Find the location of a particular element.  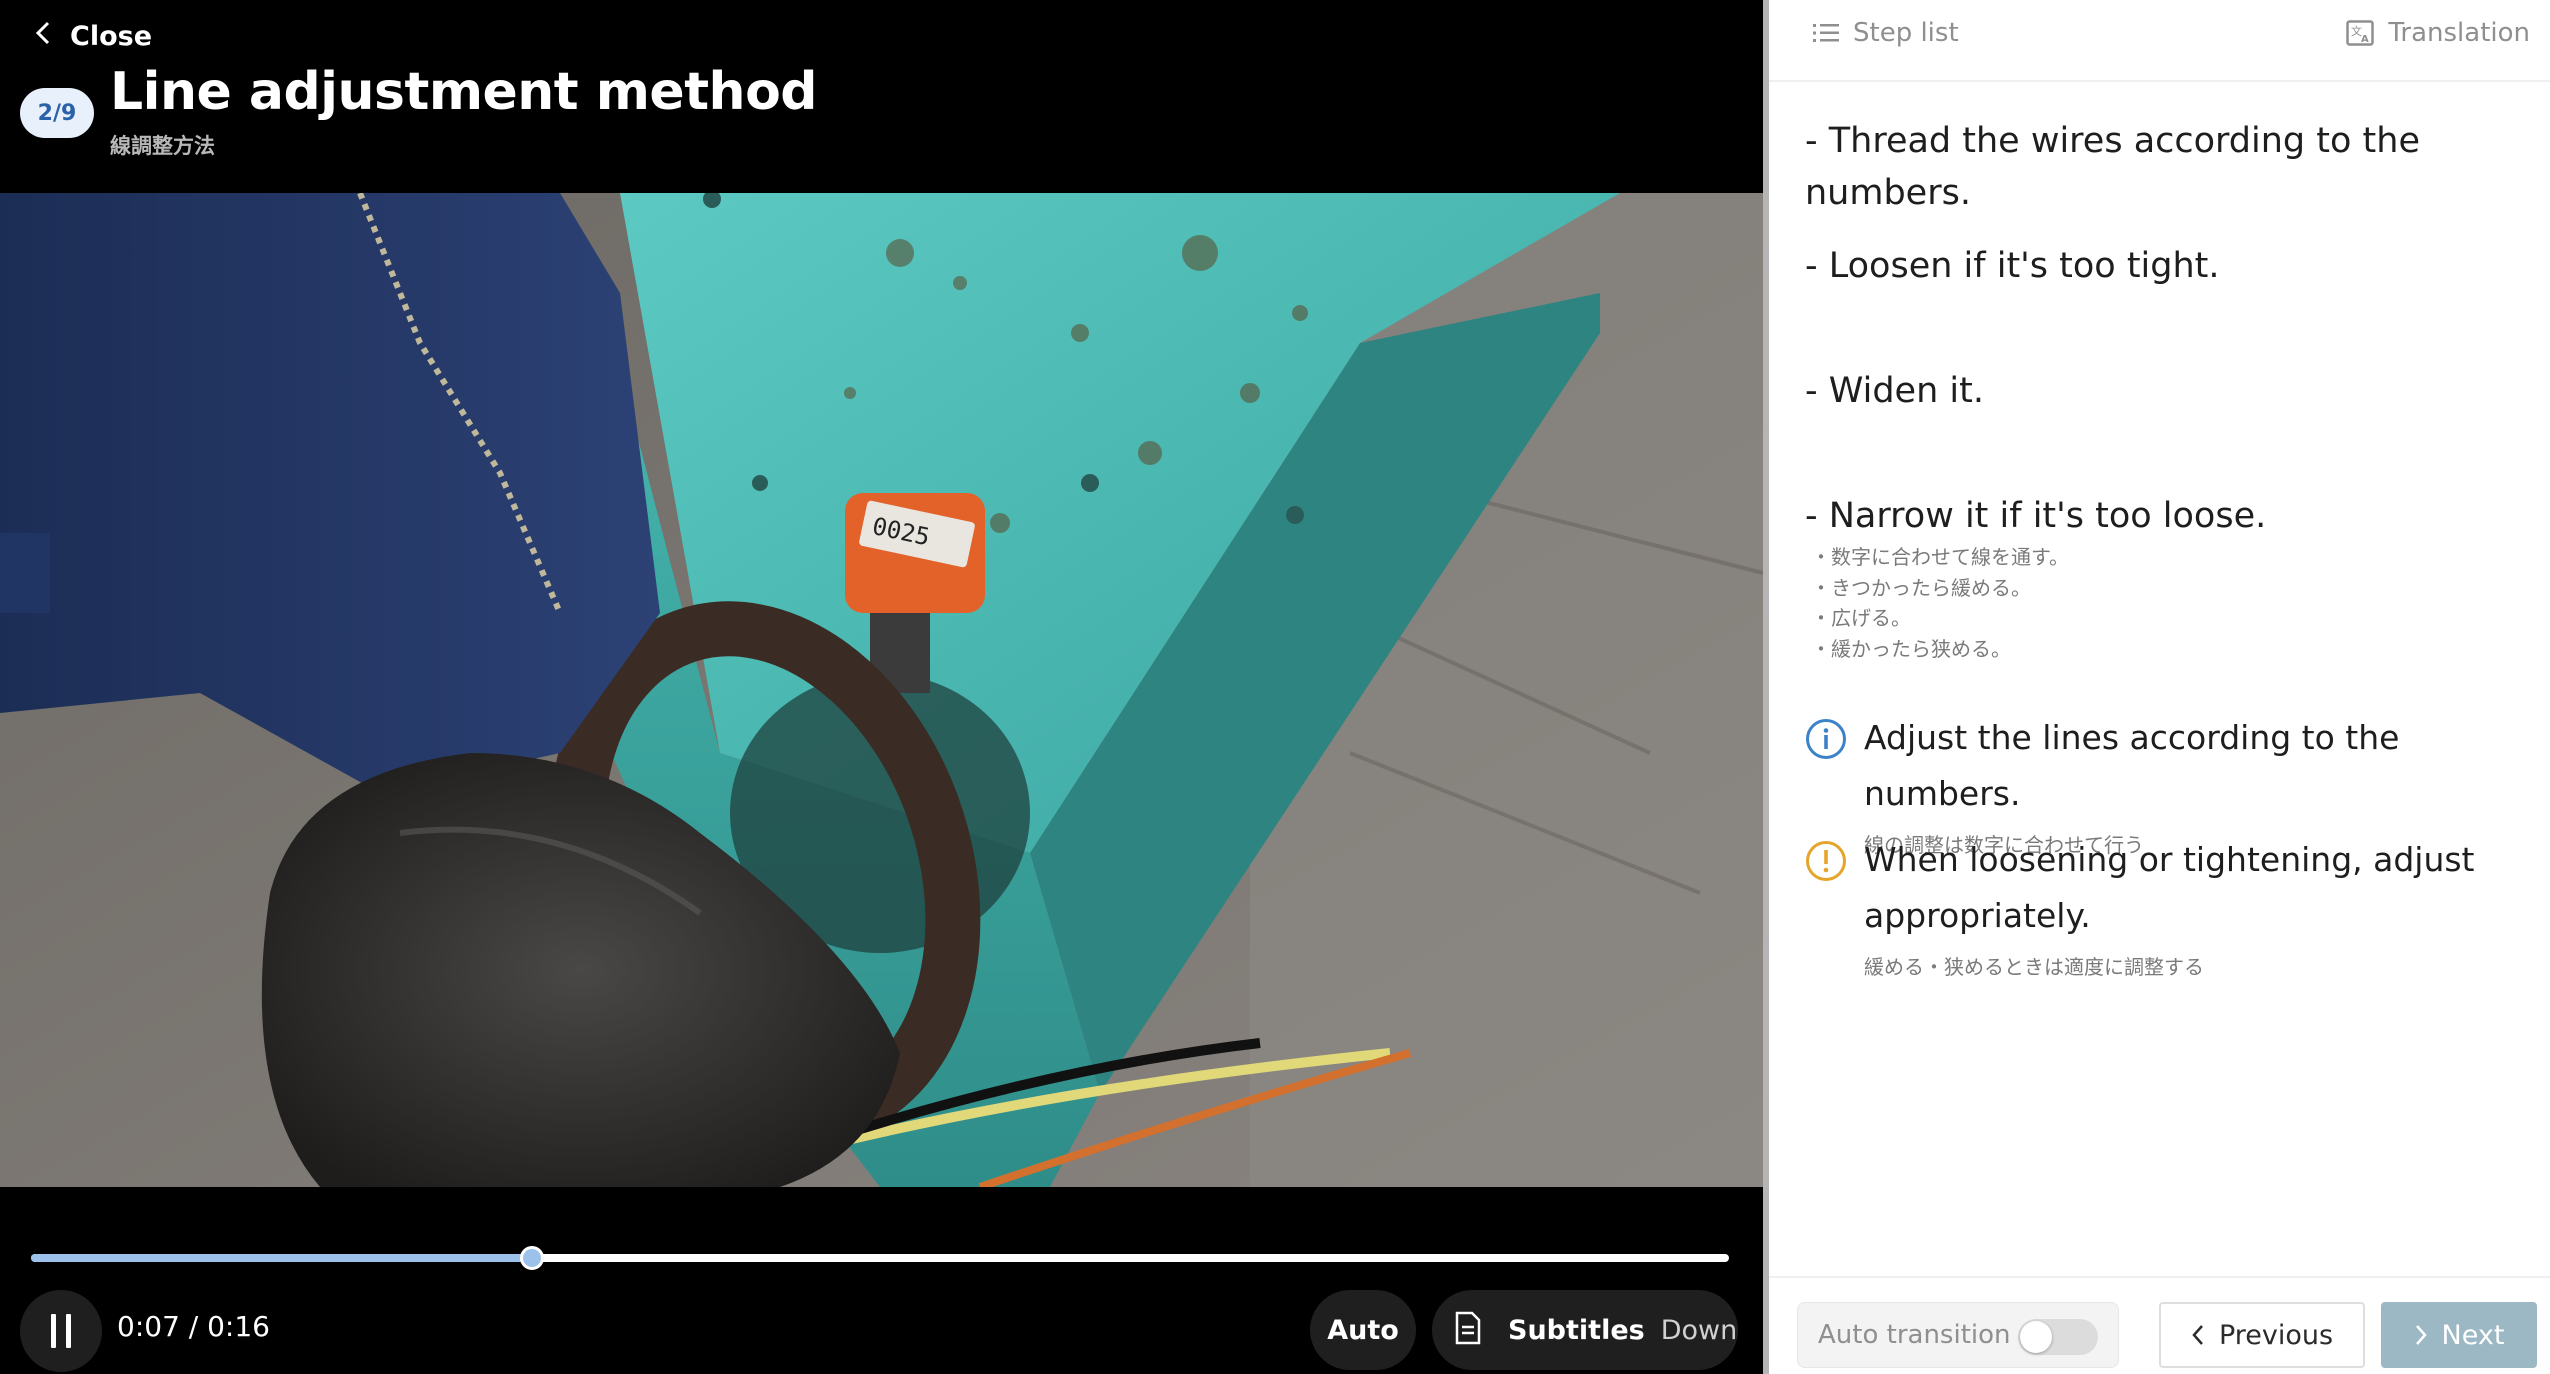

auto-transition-control: Auto transition is located at coordinates (1958, 1335).